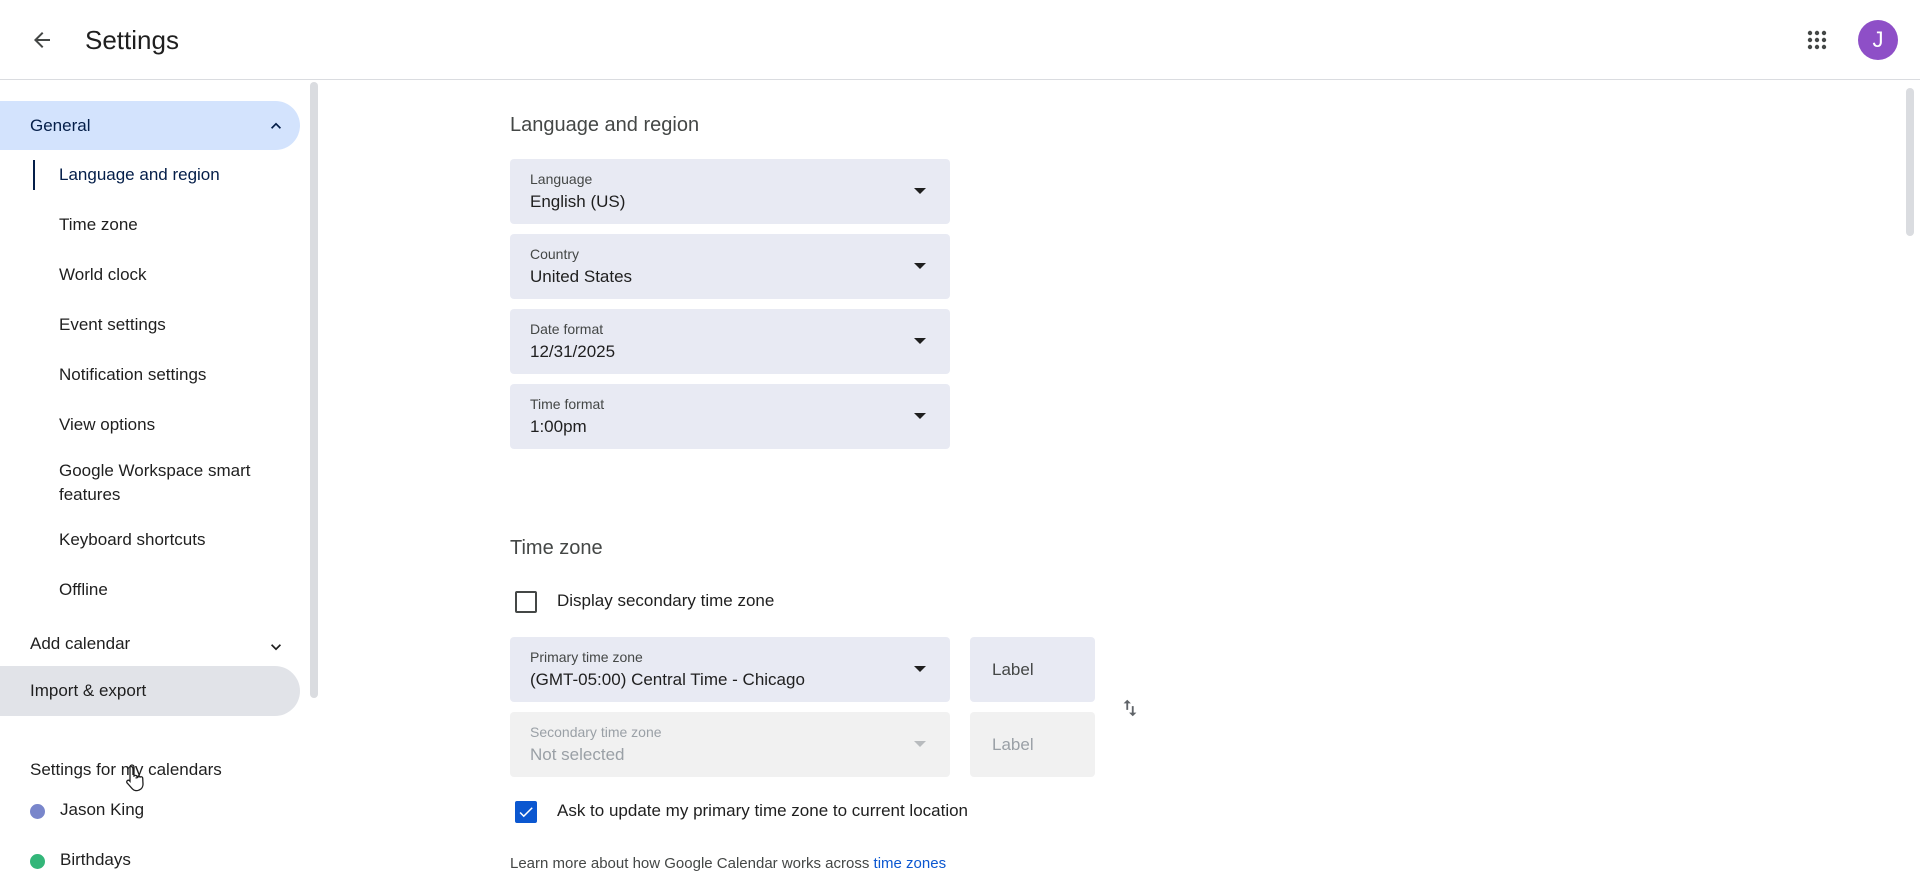  Describe the element at coordinates (139, 175) in the screenshot. I see `sidebar-item-language-region: Language and region` at that location.